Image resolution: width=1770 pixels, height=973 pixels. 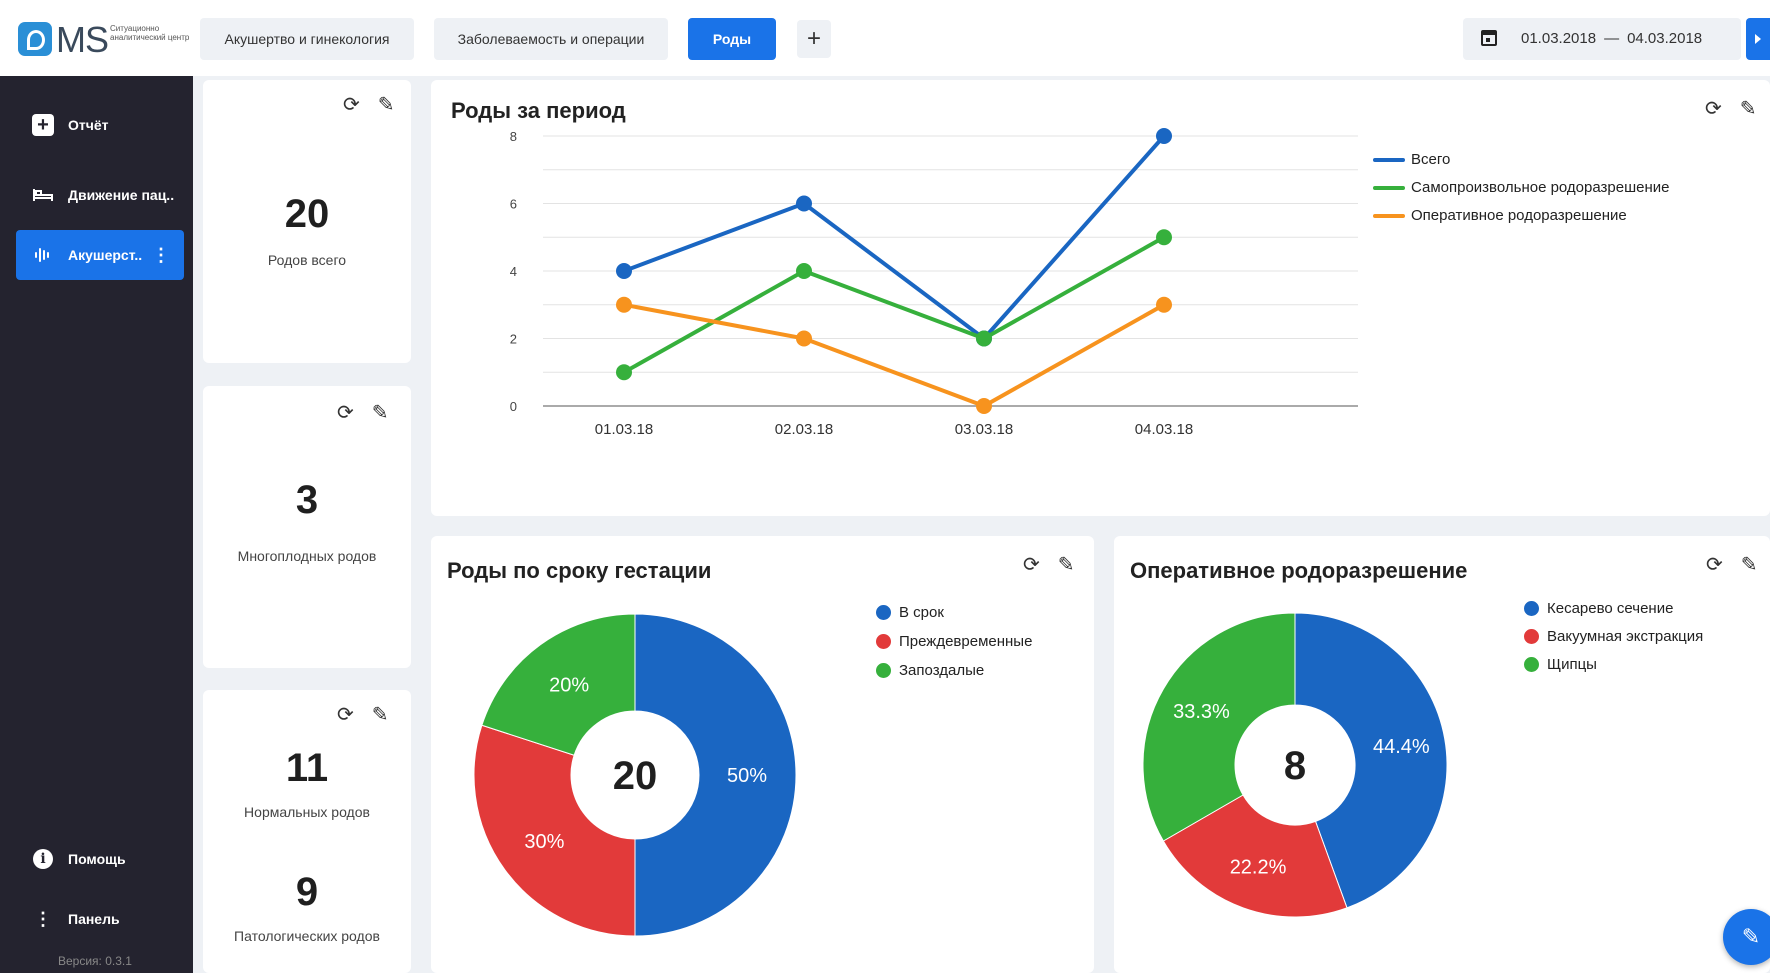 What do you see at coordinates (910, 612) in the screenshot?
I see `legend-item: В срок` at bounding box center [910, 612].